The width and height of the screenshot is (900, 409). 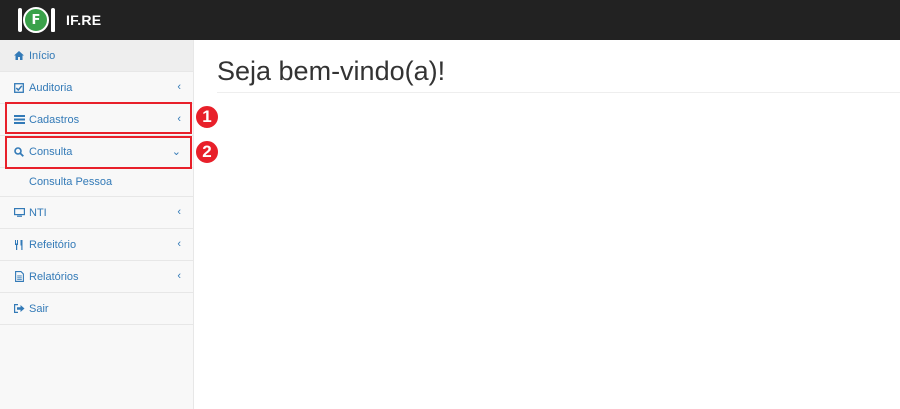 I want to click on logo-letter: F, so click(x=36, y=20).